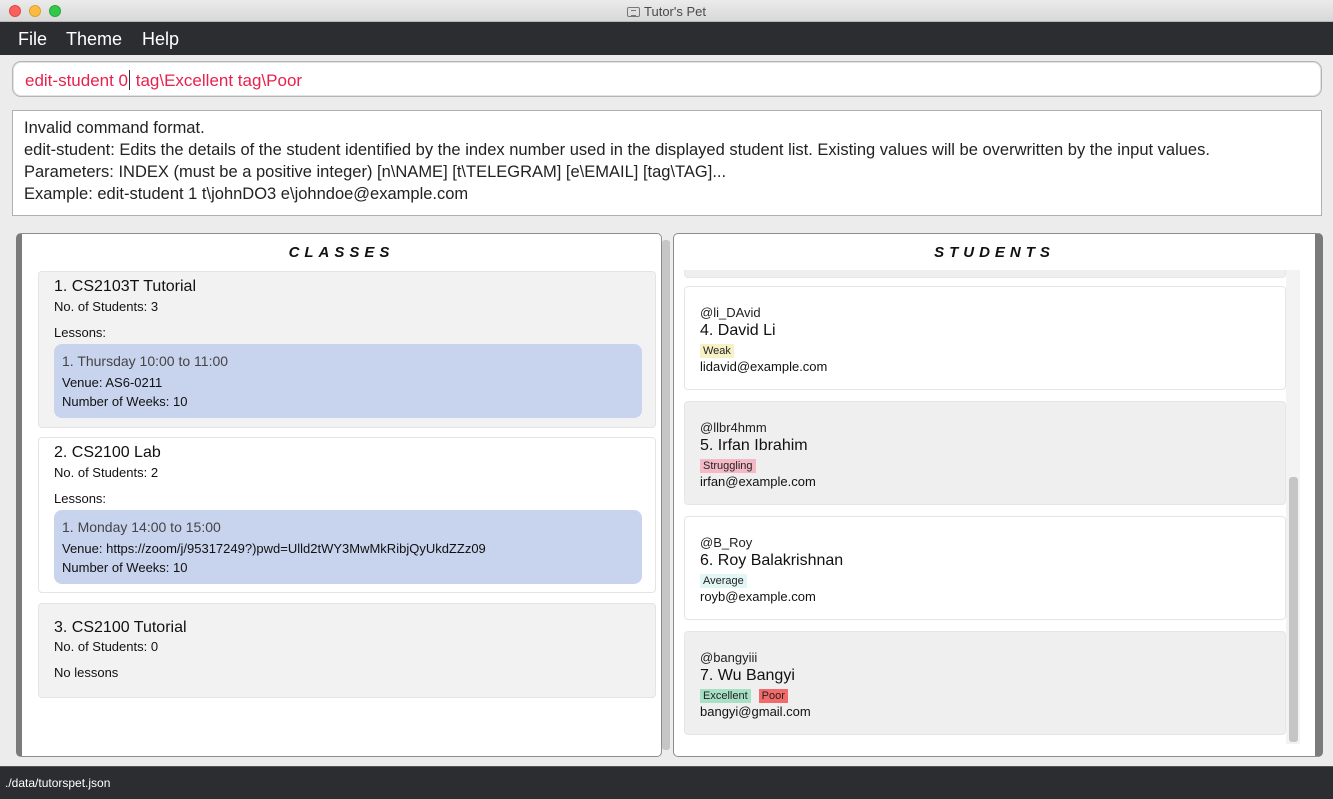  I want to click on window-title-bar: Tutor's Pet, so click(666, 11).